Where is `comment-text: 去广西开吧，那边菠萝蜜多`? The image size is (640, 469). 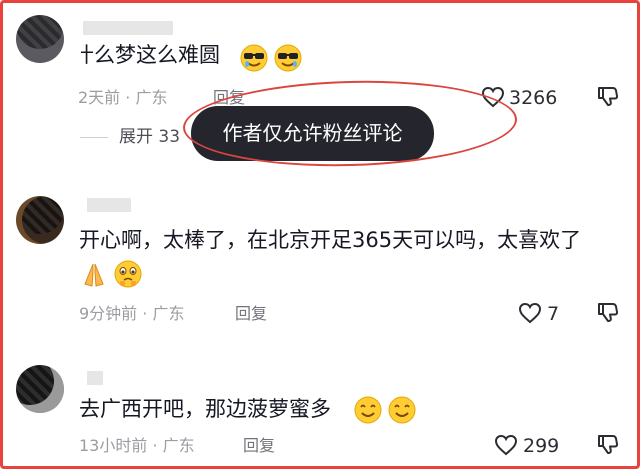 comment-text: 去广西开吧，那边菠萝蜜多 is located at coordinates (205, 409).